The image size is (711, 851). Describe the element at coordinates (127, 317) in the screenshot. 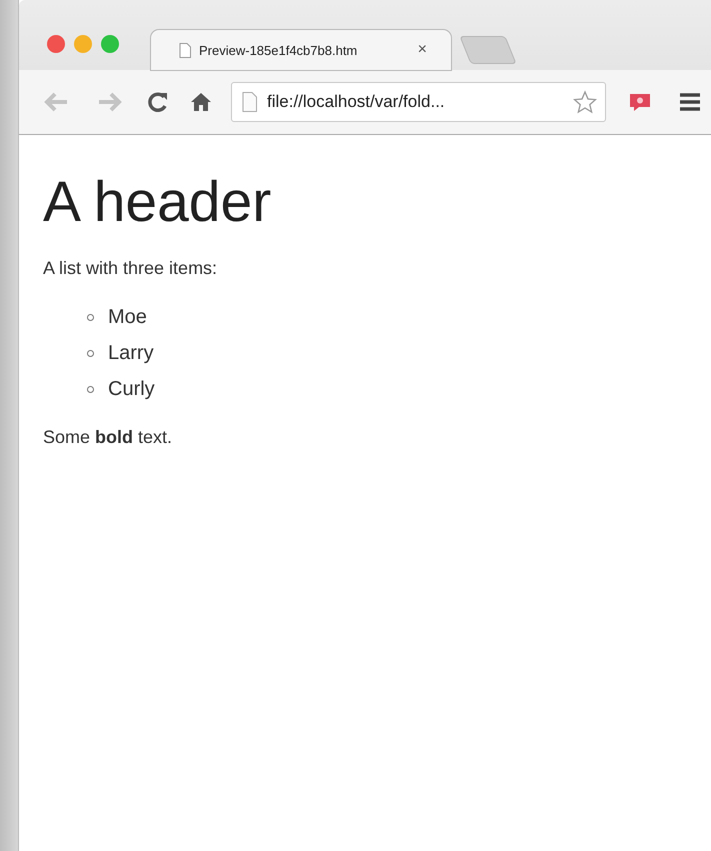

I see `list-item: Moe` at that location.